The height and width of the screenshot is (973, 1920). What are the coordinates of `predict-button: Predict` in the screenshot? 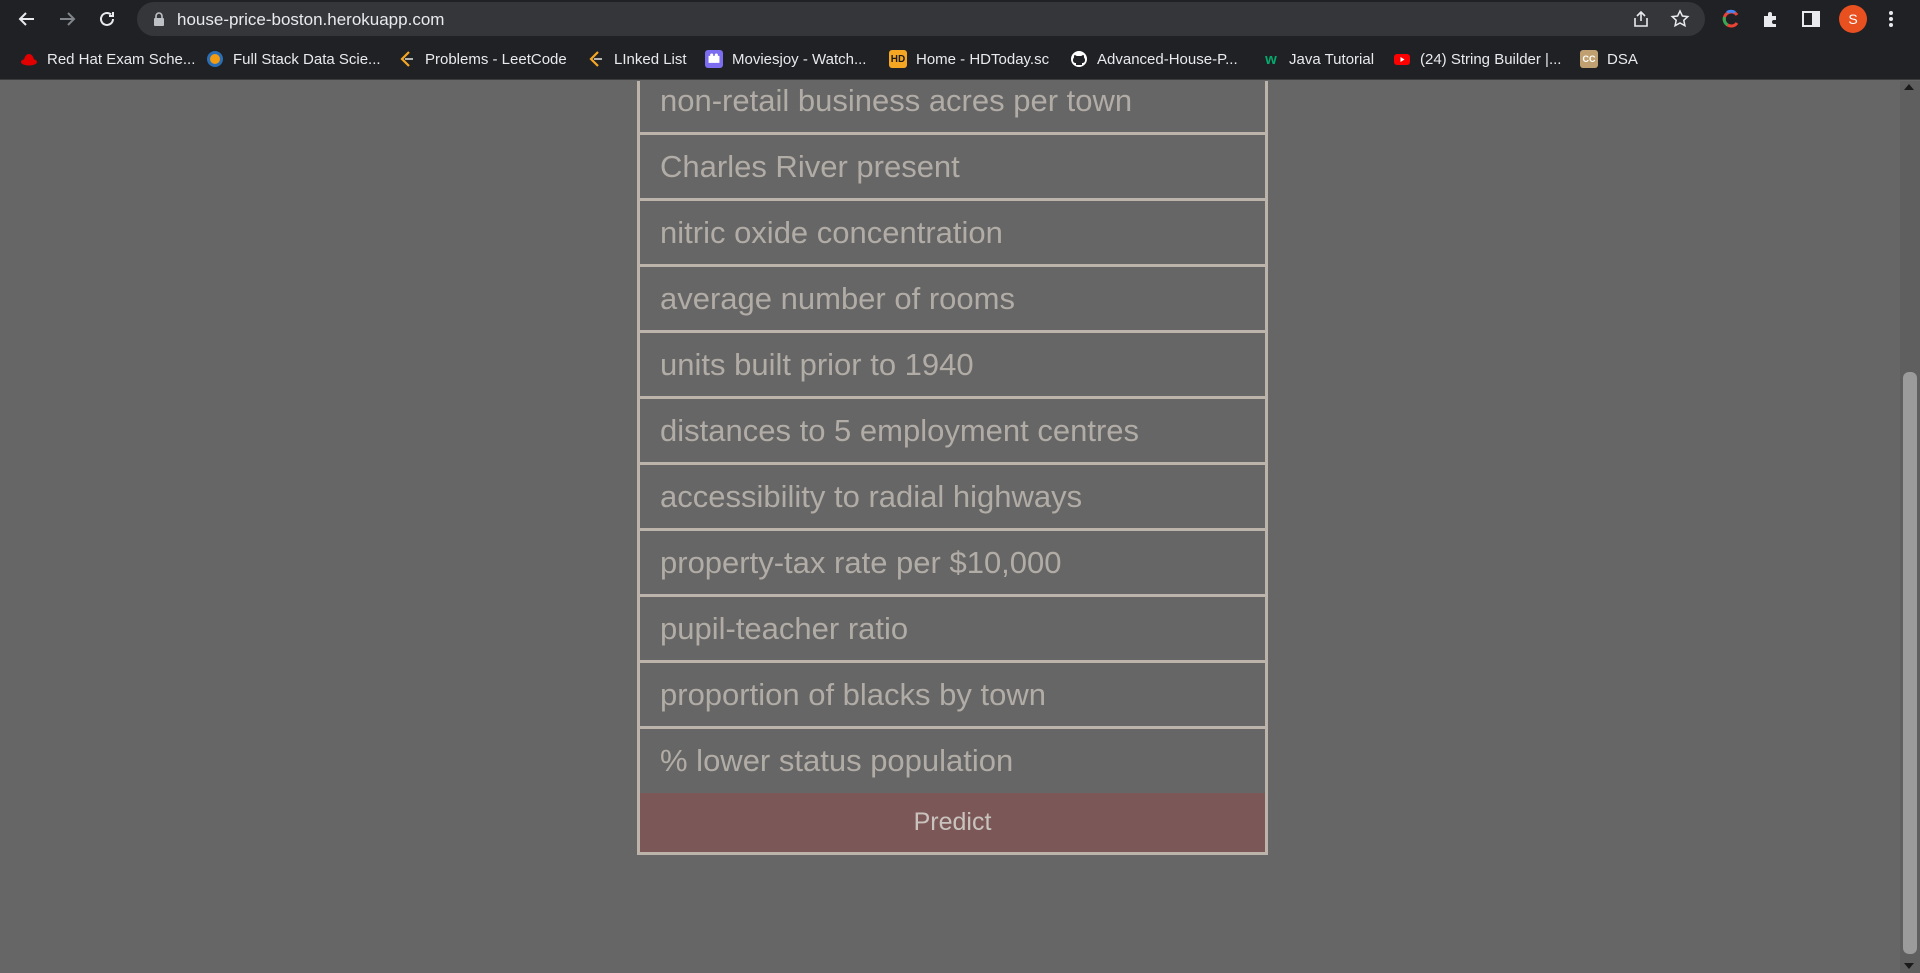 It's located at (952, 822).